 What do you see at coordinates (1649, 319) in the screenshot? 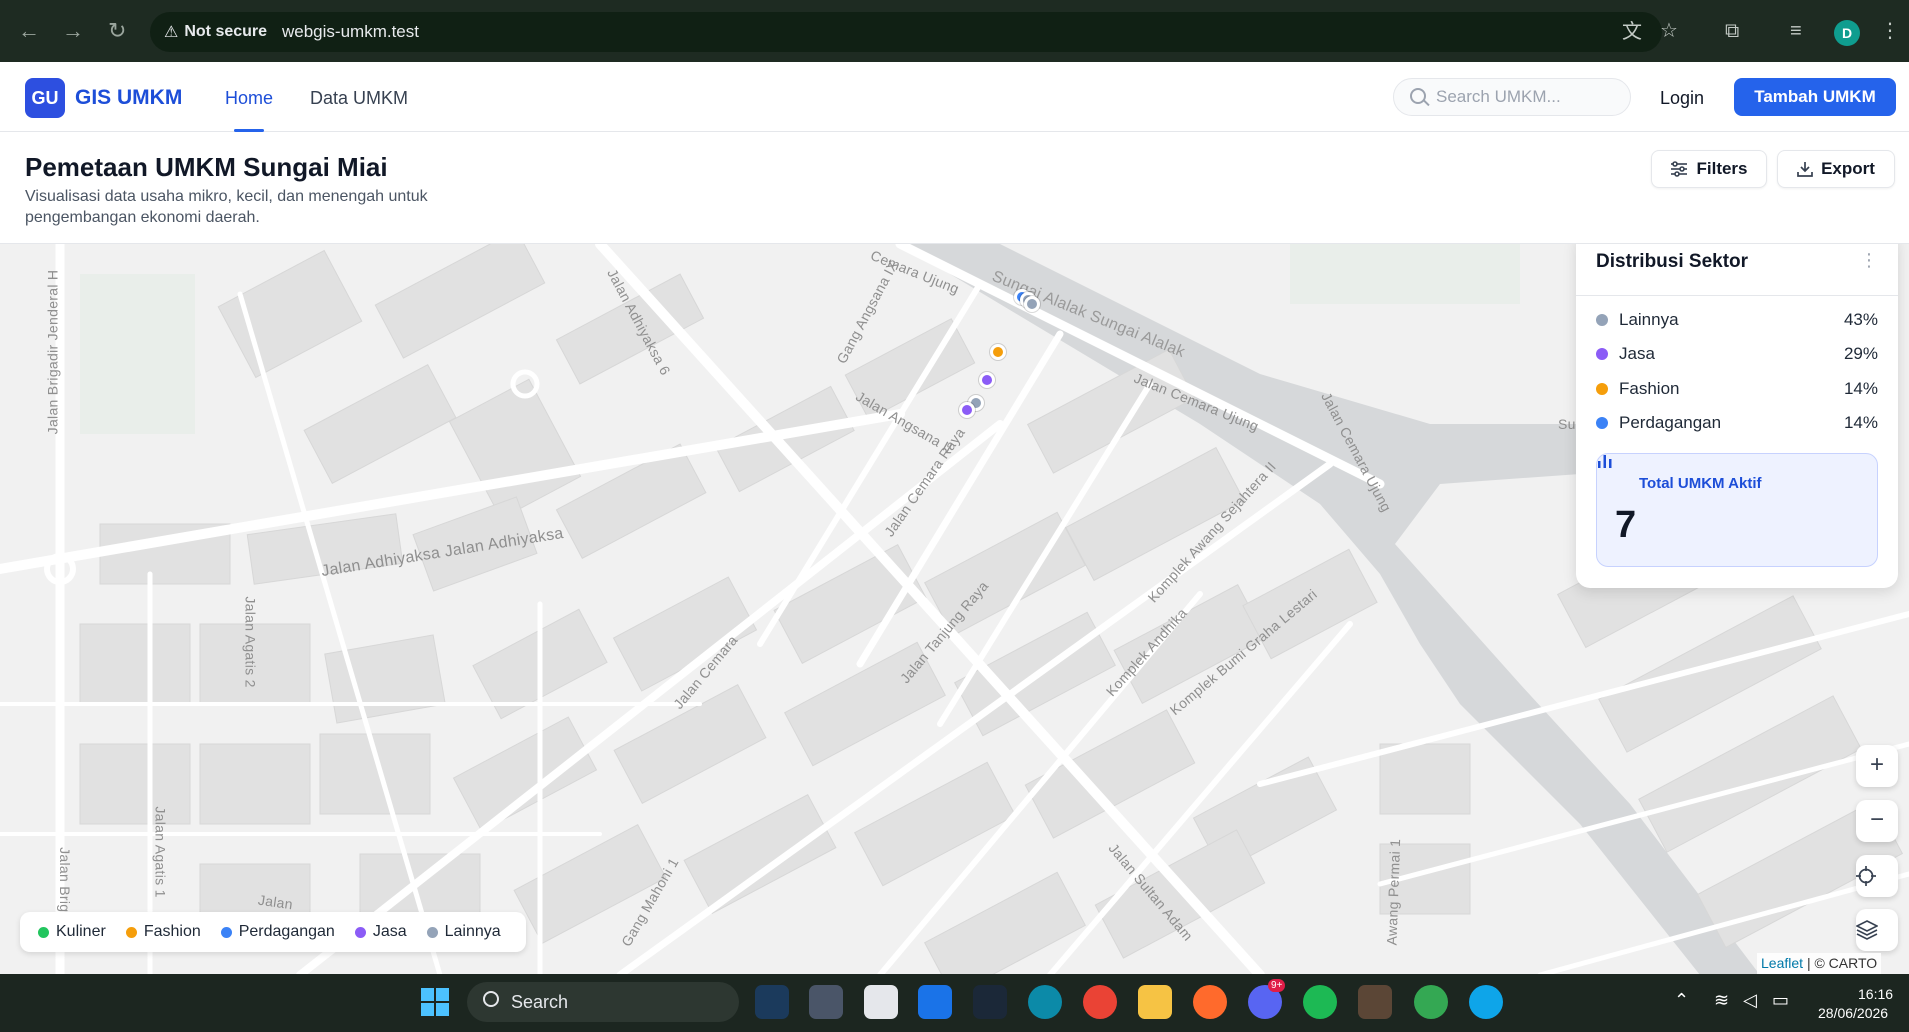
I see `sector-name: Lainnya` at bounding box center [1649, 319].